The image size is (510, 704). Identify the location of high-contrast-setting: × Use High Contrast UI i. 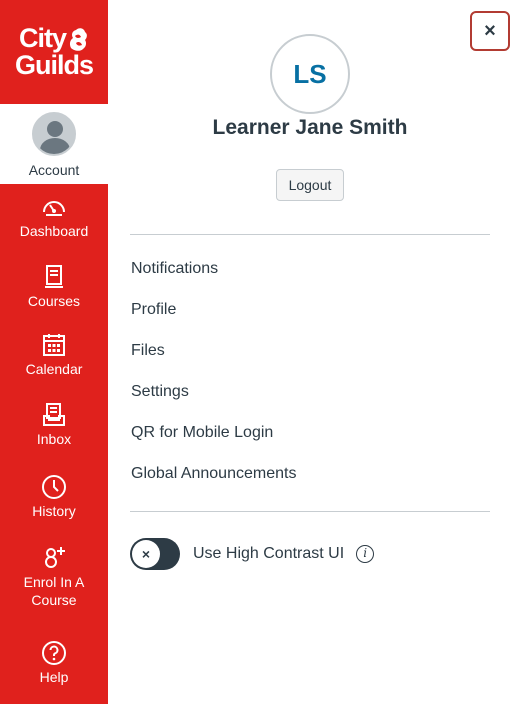
(310, 554).